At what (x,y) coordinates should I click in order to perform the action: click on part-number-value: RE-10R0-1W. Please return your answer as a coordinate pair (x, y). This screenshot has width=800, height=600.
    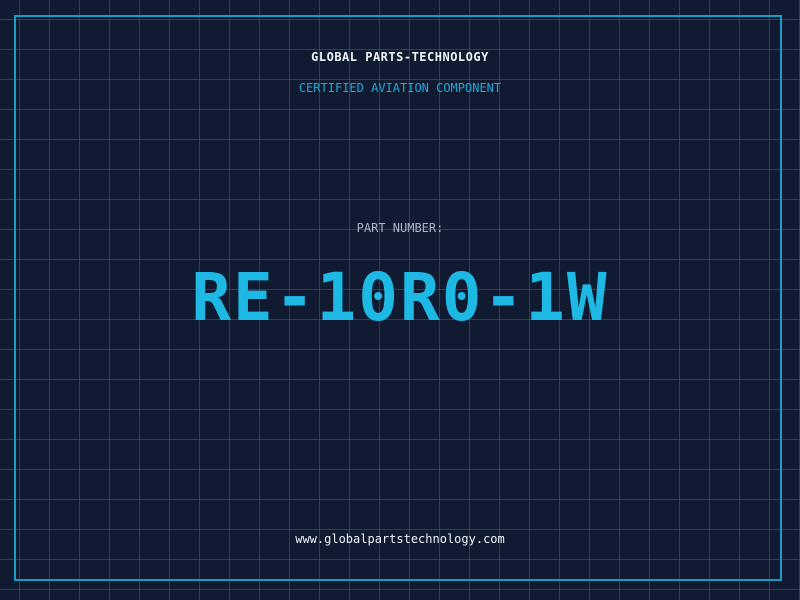
    Looking at the image, I should click on (400, 297).